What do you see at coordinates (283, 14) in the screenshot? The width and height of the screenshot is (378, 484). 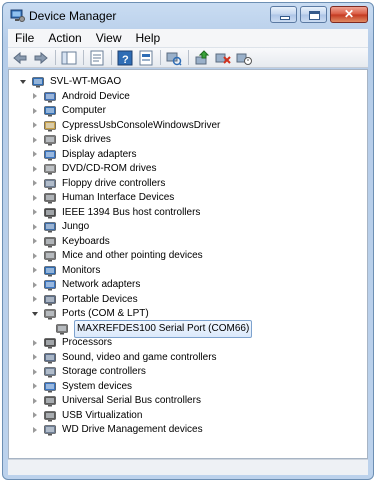 I see `minimize-button` at bounding box center [283, 14].